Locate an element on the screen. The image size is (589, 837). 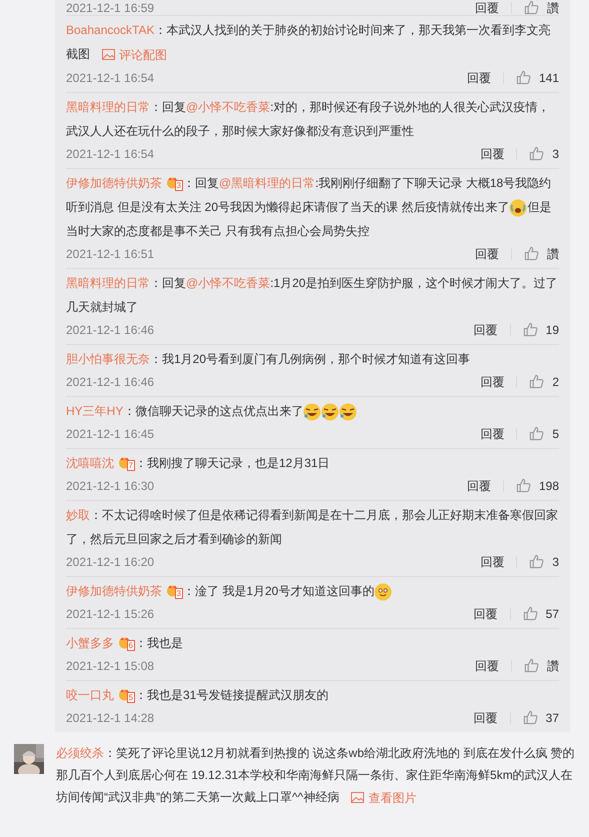
reply-text: 小蟹多多 6 ：我也是 is located at coordinates (125, 644).